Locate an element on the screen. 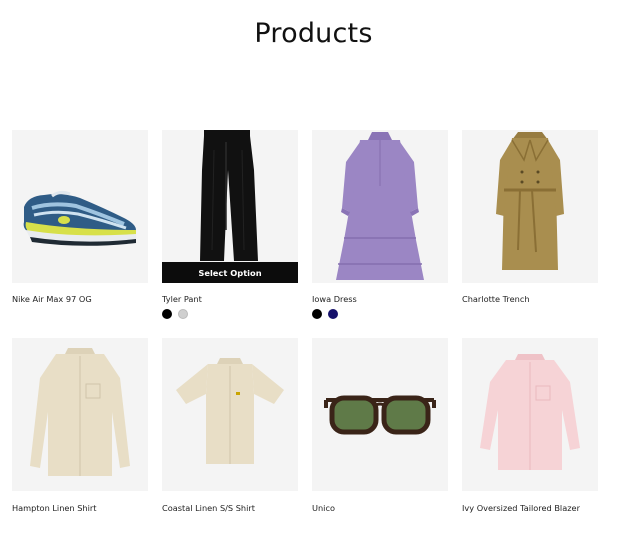 This screenshot has width=627, height=536. product-card: Charlotte Trench is located at coordinates (530, 217).